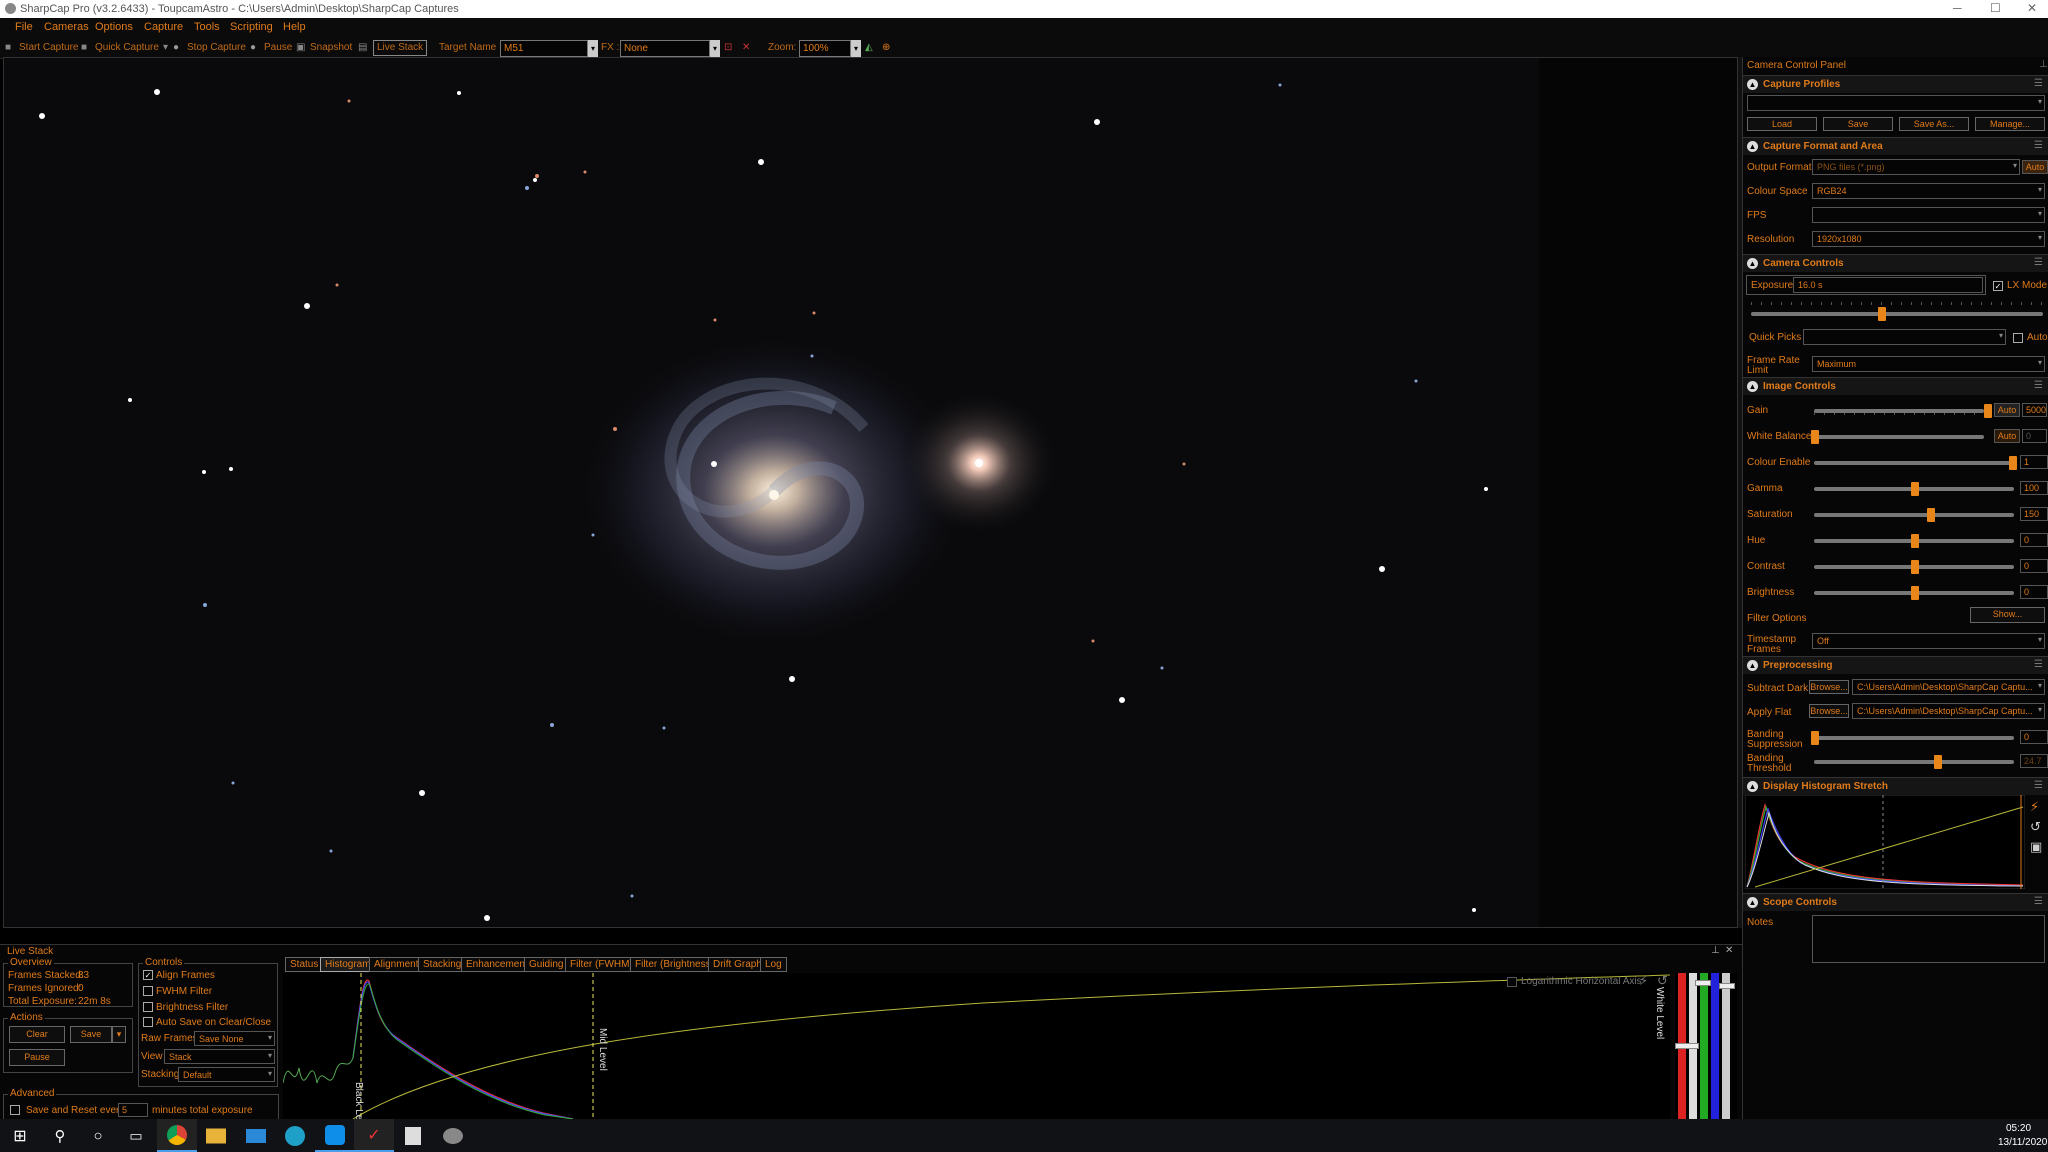  I want to click on gamma-slider-thumb, so click(1915, 489).